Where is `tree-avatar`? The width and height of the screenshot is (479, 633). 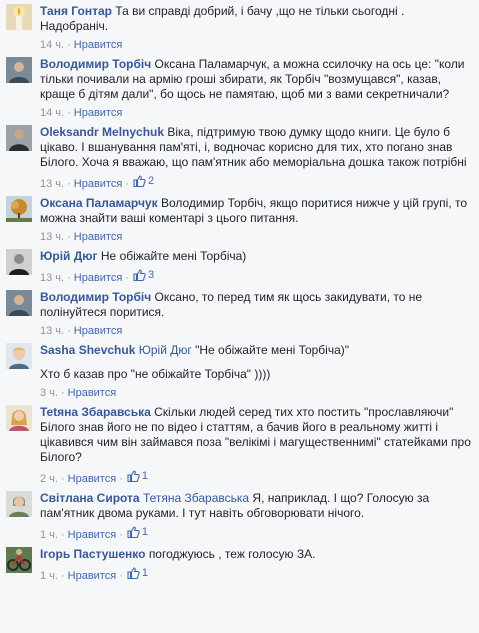
tree-avatar is located at coordinates (19, 209).